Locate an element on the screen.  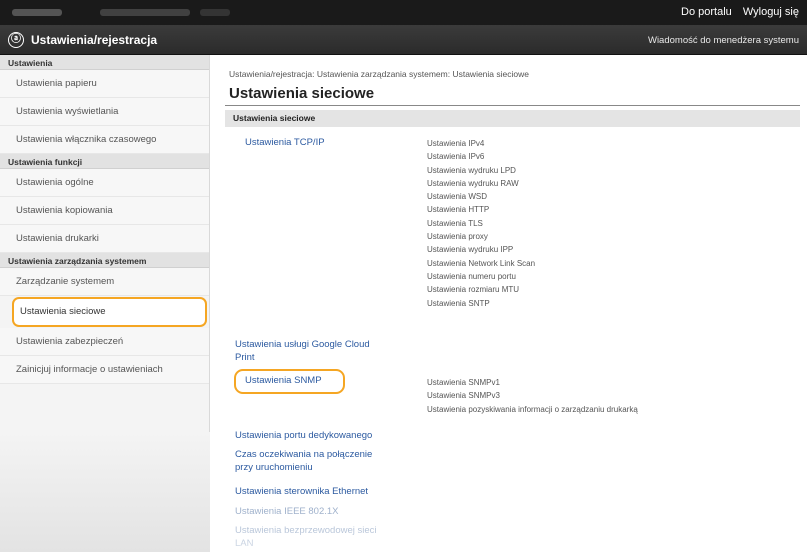
list-item: Ustawienia HTTP is located at coordinates (458, 210).